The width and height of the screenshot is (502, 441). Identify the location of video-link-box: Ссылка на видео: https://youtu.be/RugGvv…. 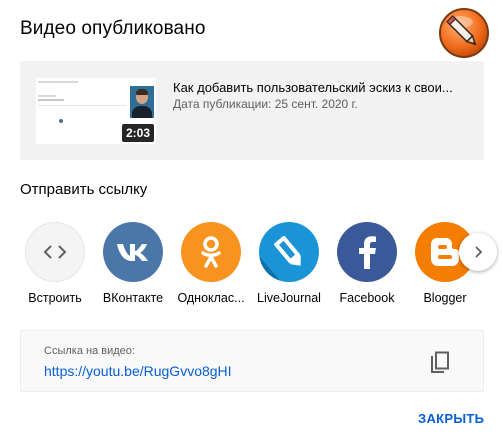
(252, 361).